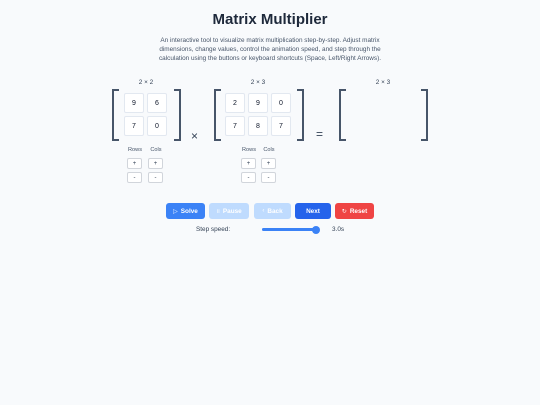 This screenshot has height=405, width=540. I want to click on result-left-bracket, so click(342, 115).